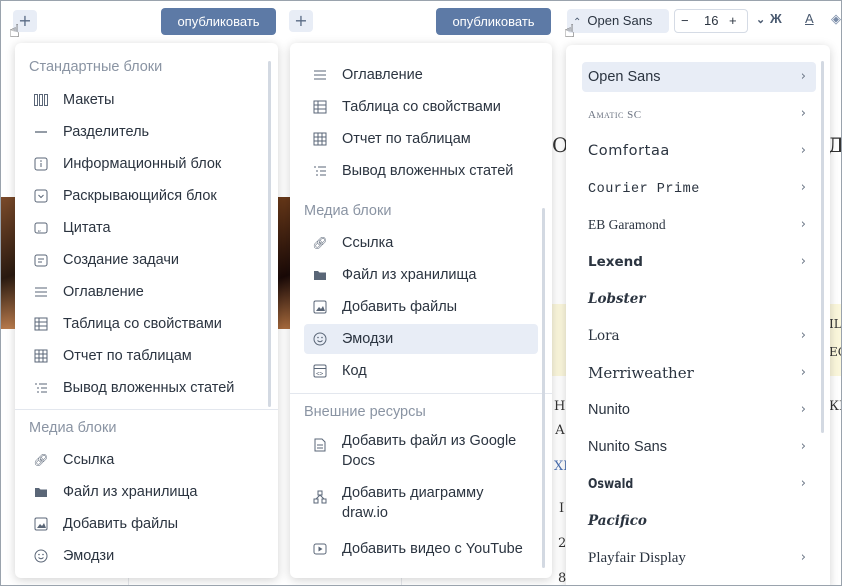 The height and width of the screenshot is (586, 842). Describe the element at coordinates (685, 21) in the screenshot. I see `decrease-size-button: −` at that location.